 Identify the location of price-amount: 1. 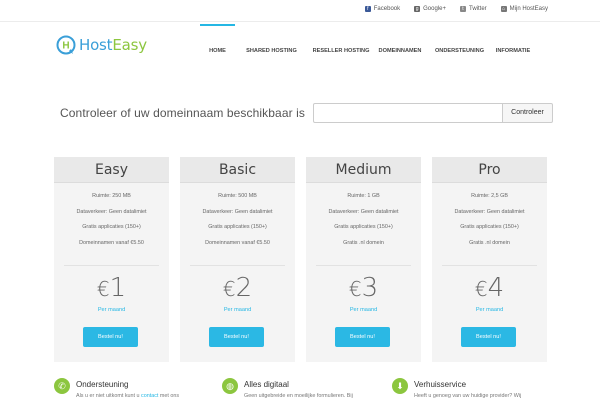
(118, 288).